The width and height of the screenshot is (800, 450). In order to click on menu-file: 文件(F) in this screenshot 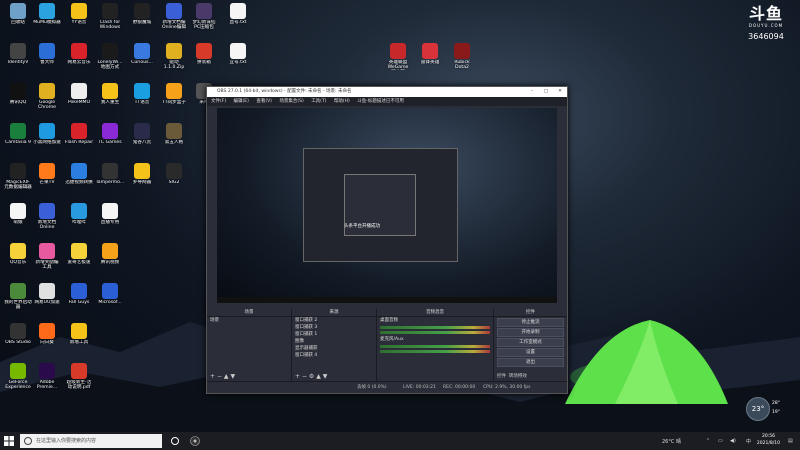, I will do `click(218, 101)`.